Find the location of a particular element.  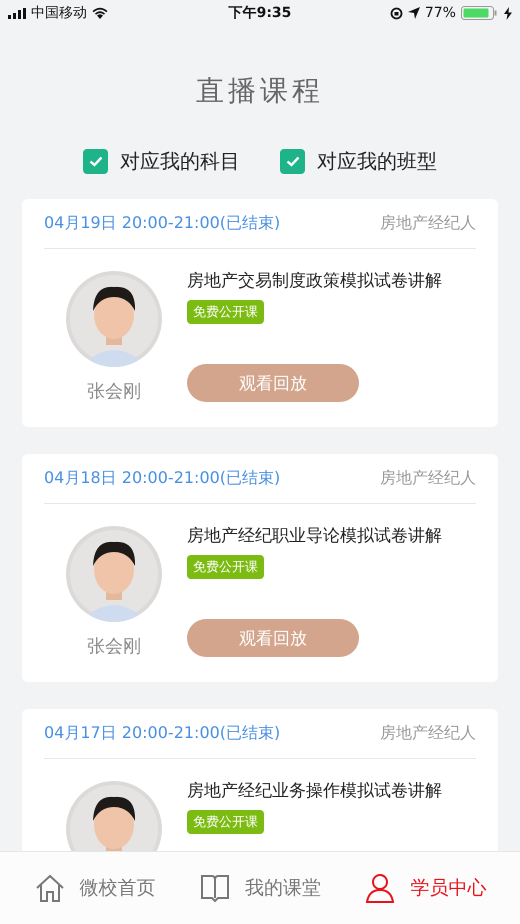

course-time: 04月19日 20:00-21:00(已结束) is located at coordinates (162, 223).